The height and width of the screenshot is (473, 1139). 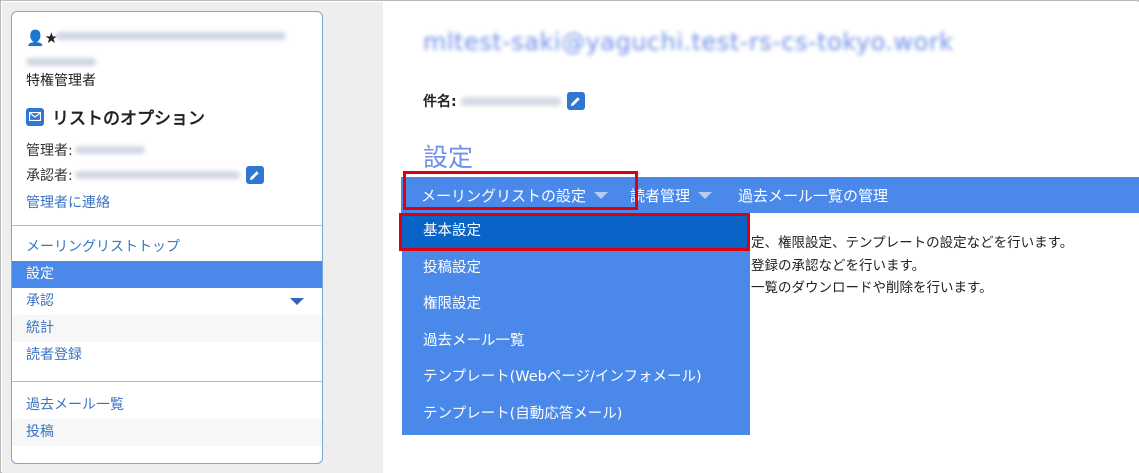 I want to click on settings-menubar: メーリングリストの設定 読者管理 過去メール一覧の管理, so click(x=770, y=195).